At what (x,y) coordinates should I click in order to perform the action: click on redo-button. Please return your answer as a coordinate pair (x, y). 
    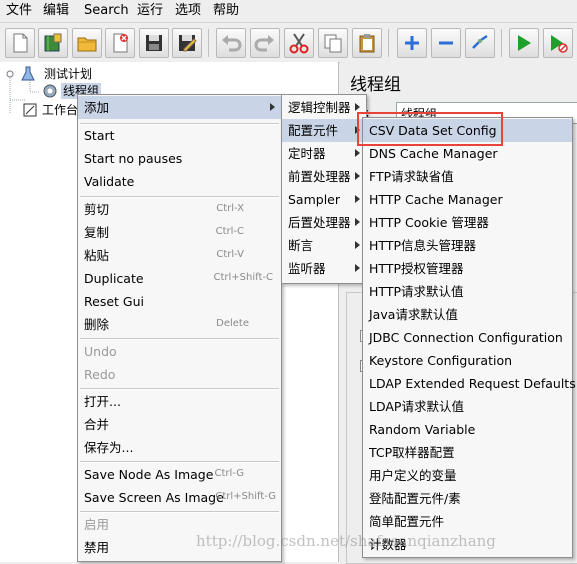
    Looking at the image, I should click on (265, 43).